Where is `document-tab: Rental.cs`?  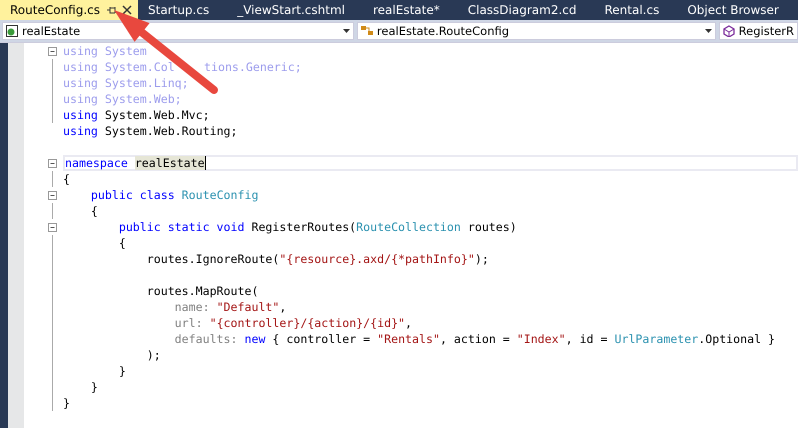 document-tab: Rental.cs is located at coordinates (629, 10).